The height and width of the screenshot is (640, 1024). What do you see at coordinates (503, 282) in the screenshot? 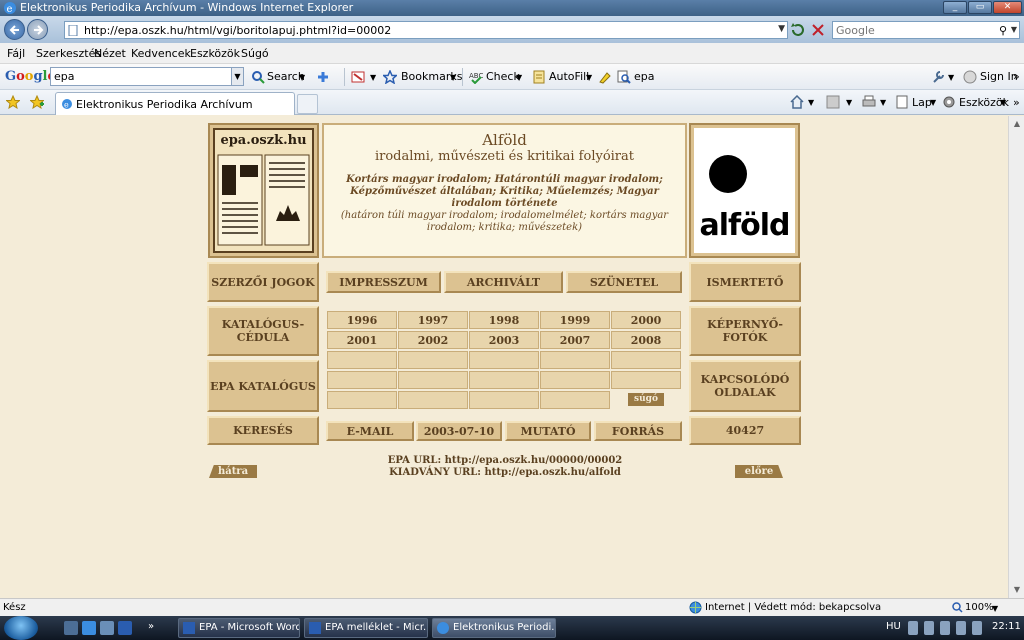
I see `archived-button: ARCHIVÁLT` at bounding box center [503, 282].